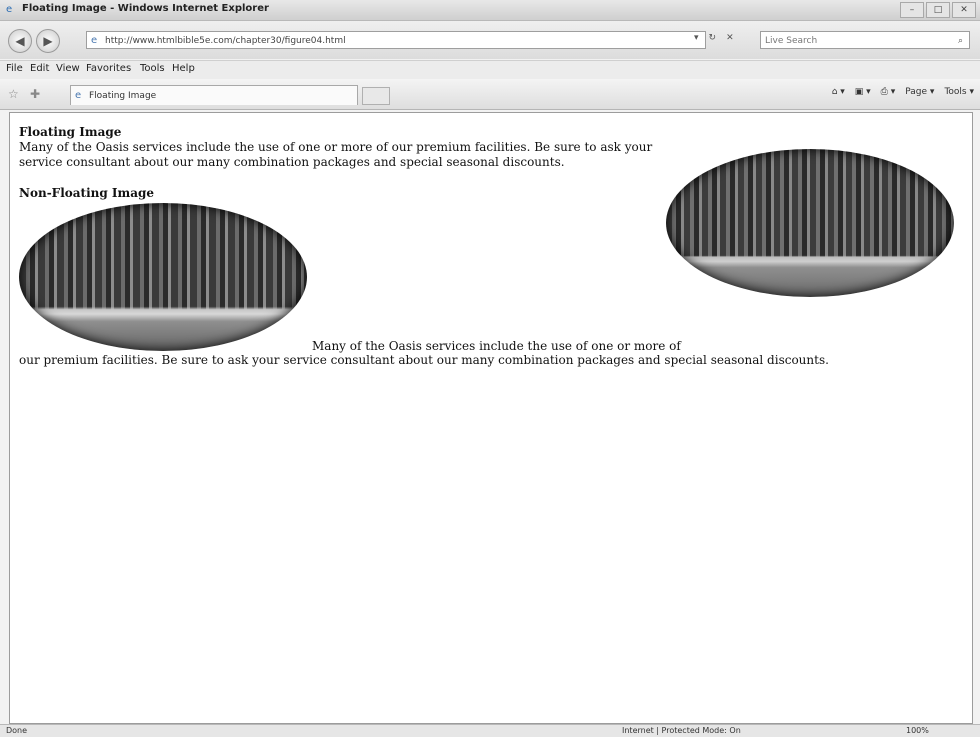 This screenshot has width=980, height=737. I want to click on tools-menu-button: Tools ▾, so click(959, 92).